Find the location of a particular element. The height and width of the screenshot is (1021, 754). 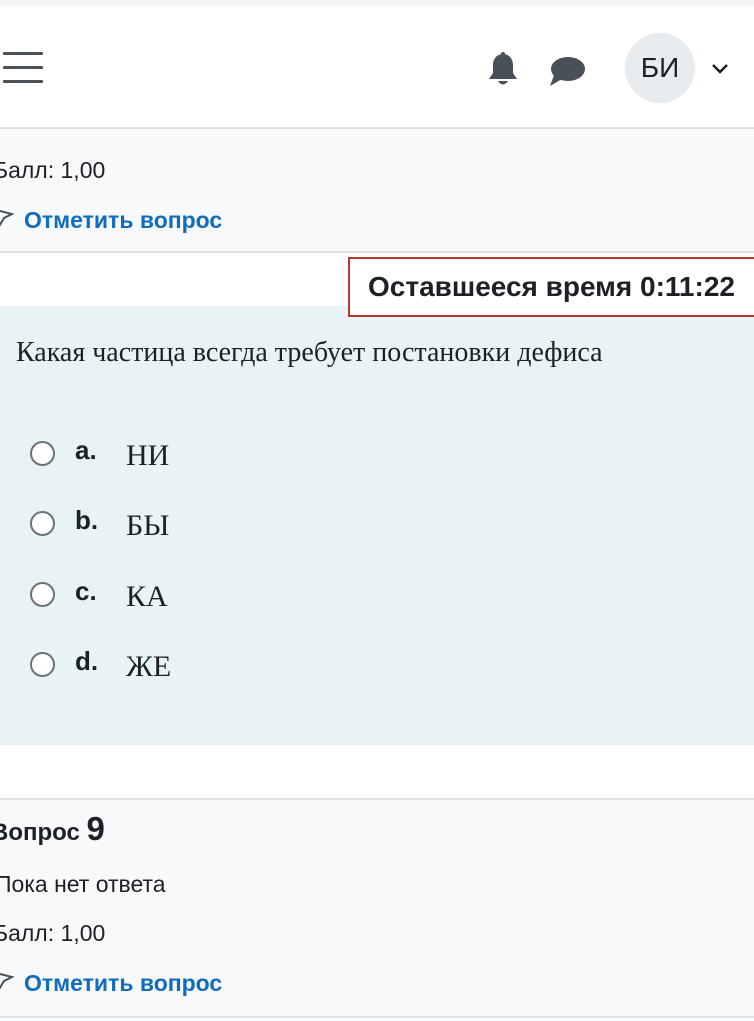

option-text: НИ is located at coordinates (148, 455).